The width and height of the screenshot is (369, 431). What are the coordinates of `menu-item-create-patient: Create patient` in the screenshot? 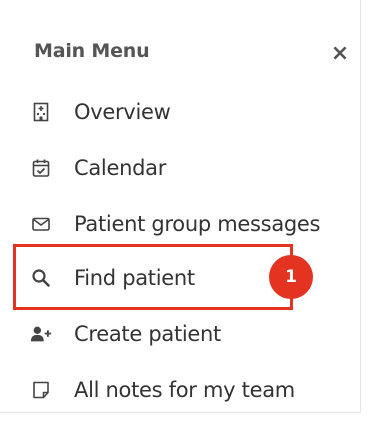 It's located at (195, 334).